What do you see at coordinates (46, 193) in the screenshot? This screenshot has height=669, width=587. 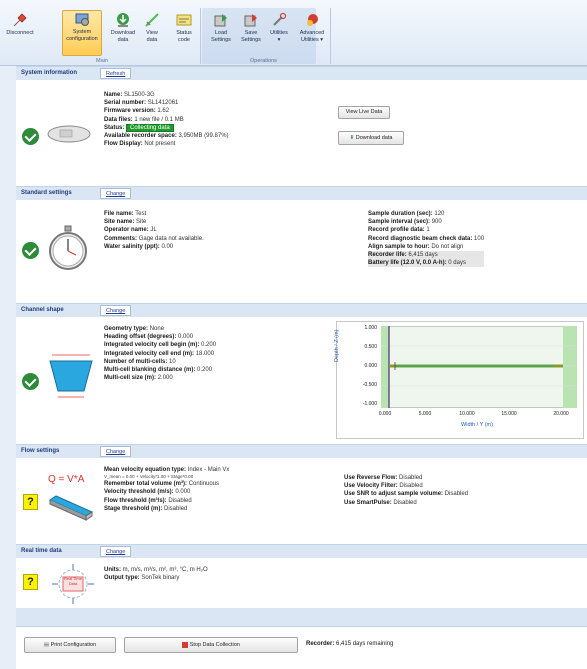 I see `section-title: Standard settings` at bounding box center [46, 193].